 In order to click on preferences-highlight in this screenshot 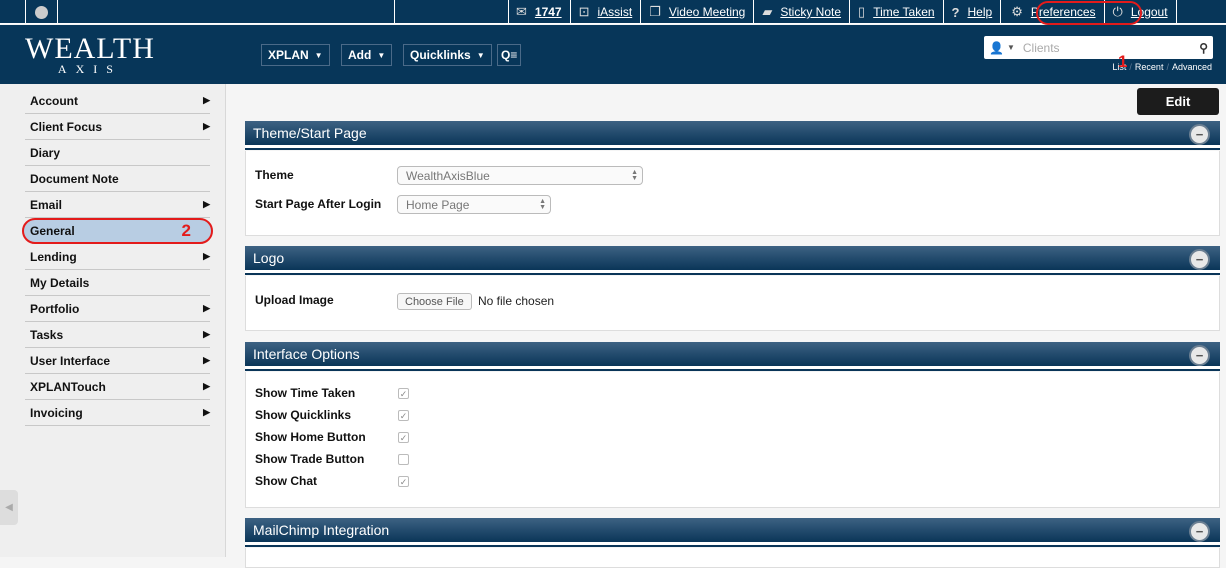, I will do `click(1089, 13)`.